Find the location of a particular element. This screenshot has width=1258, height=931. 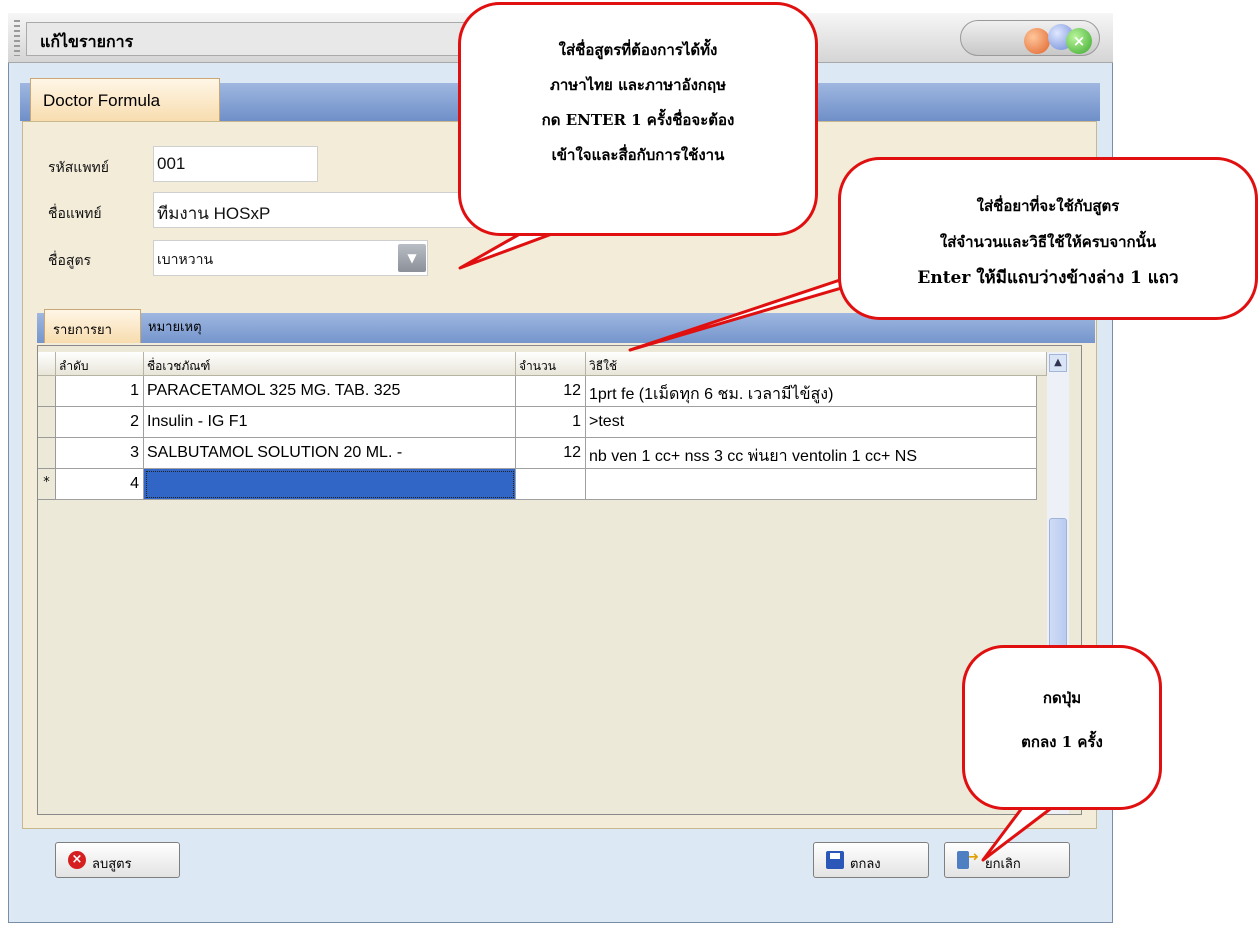

callout-formula-line: ใส่ชื่อสูตรที่ต้องการได้ทั้ง is located at coordinates (638, 50).